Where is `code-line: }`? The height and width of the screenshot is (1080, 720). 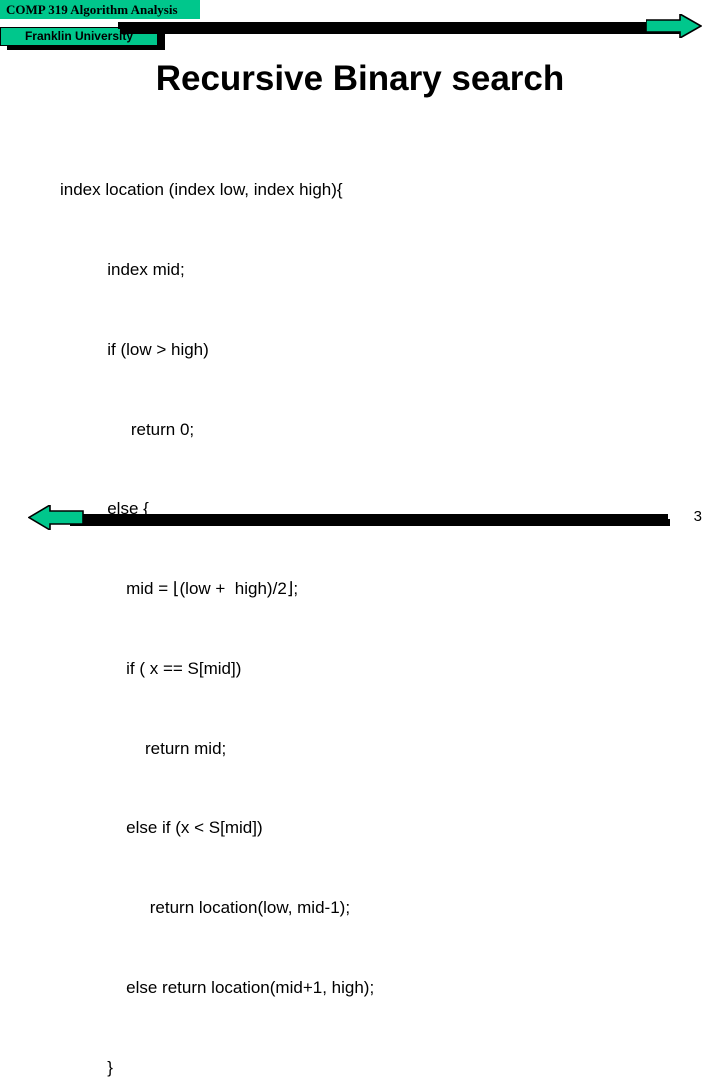 code-line: } is located at coordinates (86, 1067).